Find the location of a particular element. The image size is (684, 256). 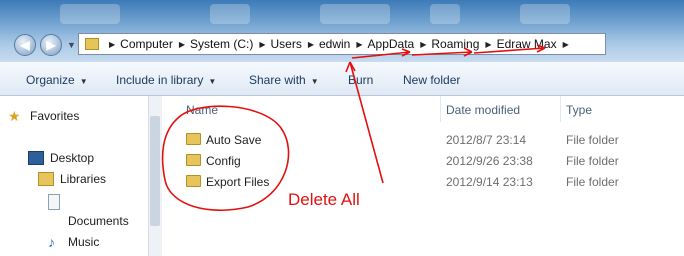

new-folder-button: New folder is located at coordinates (431, 80).